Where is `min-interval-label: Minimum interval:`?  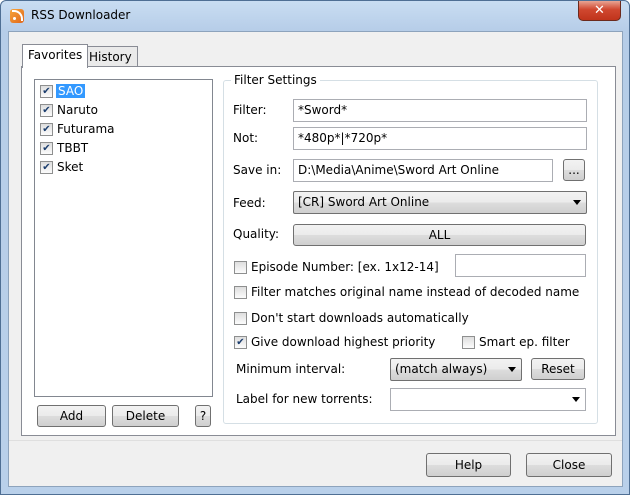
min-interval-label: Minimum interval: is located at coordinates (291, 369).